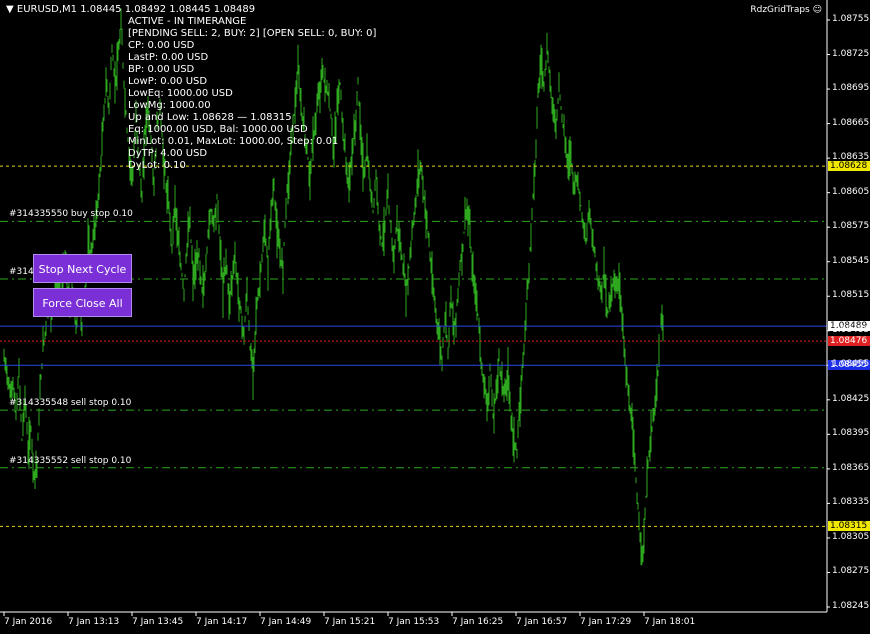 The image size is (870, 634). What do you see at coordinates (157, 165) in the screenshot?
I see `status-line: DyLot: 0.10` at bounding box center [157, 165].